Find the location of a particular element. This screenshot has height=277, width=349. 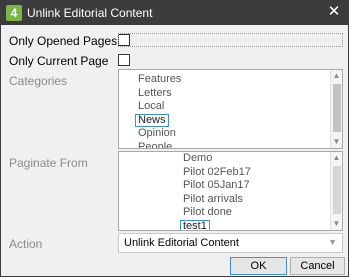

paginate-from-scroll-thumb is located at coordinates (337, 190).